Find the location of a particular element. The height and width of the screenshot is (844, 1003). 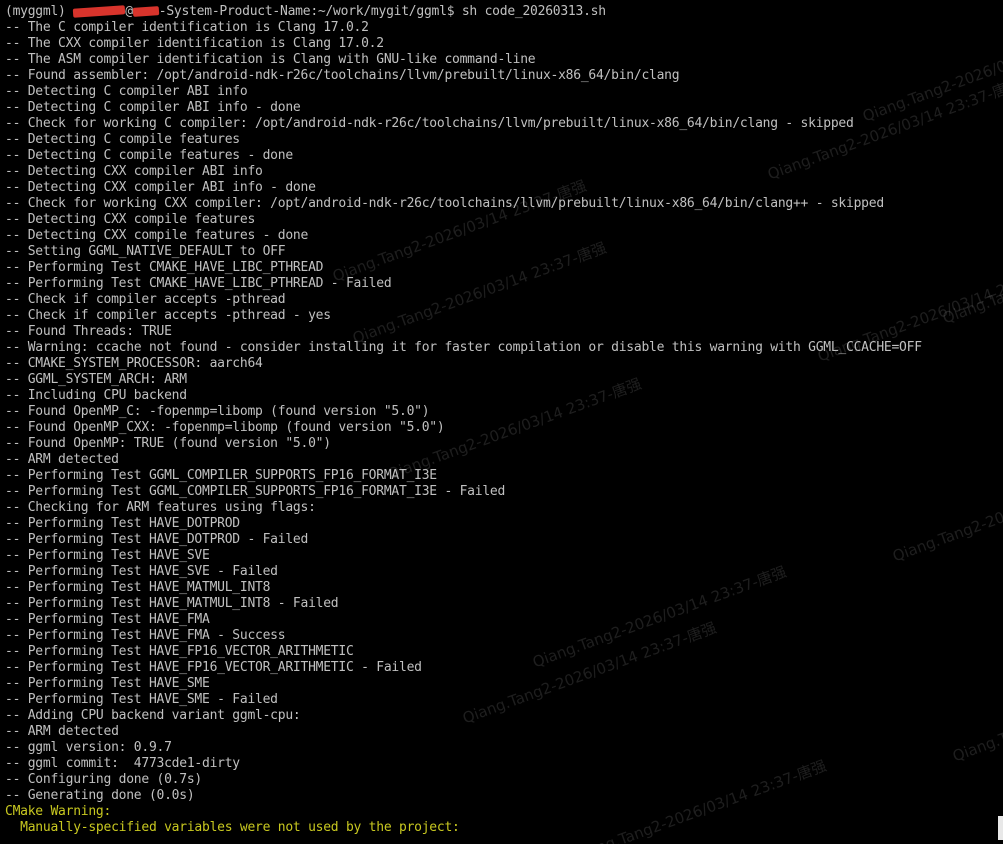

redacted-username is located at coordinates (99, 11).